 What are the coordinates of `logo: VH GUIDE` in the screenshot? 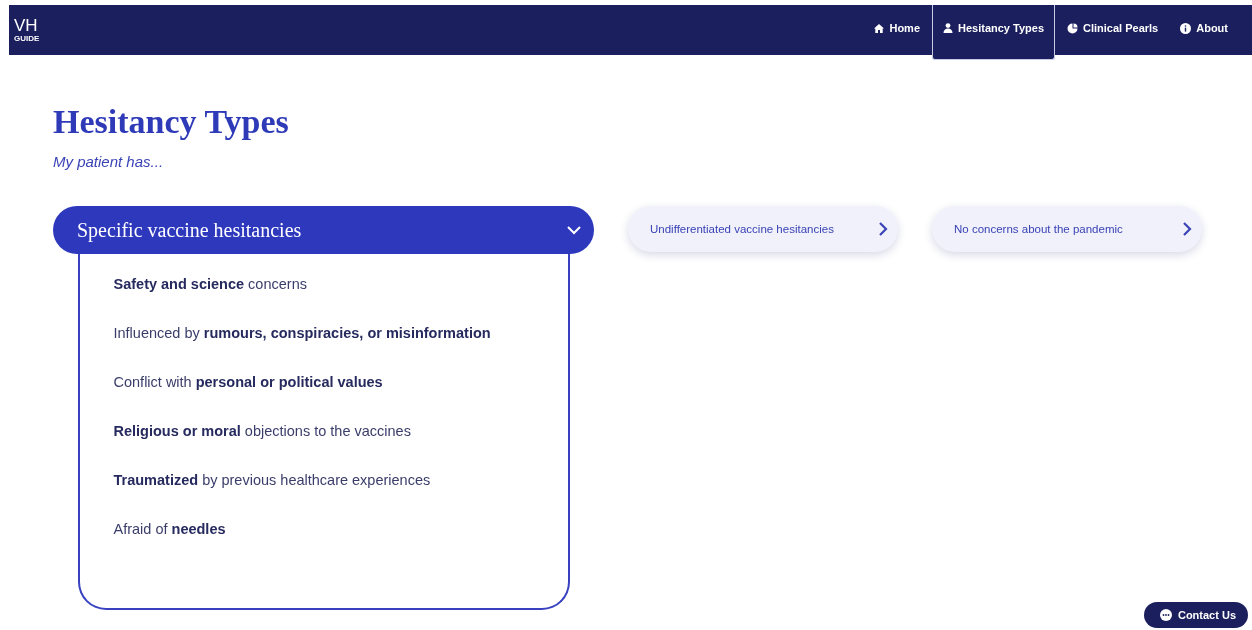 It's located at (27, 30).